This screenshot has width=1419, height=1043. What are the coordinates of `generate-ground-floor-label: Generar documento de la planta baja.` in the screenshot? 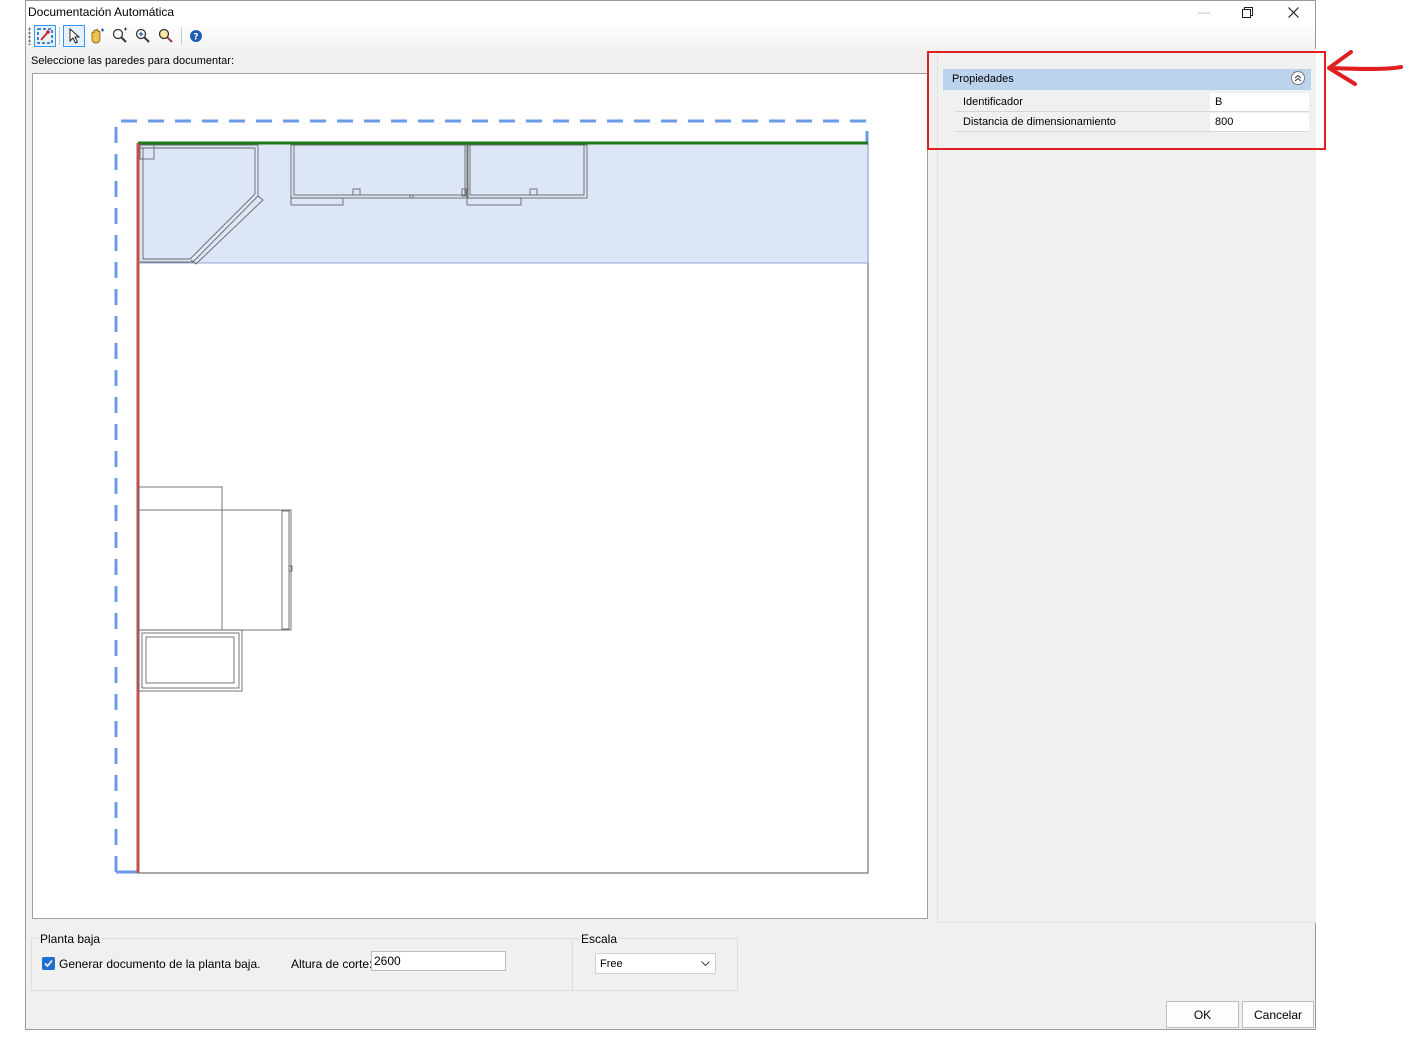 It's located at (159, 964).